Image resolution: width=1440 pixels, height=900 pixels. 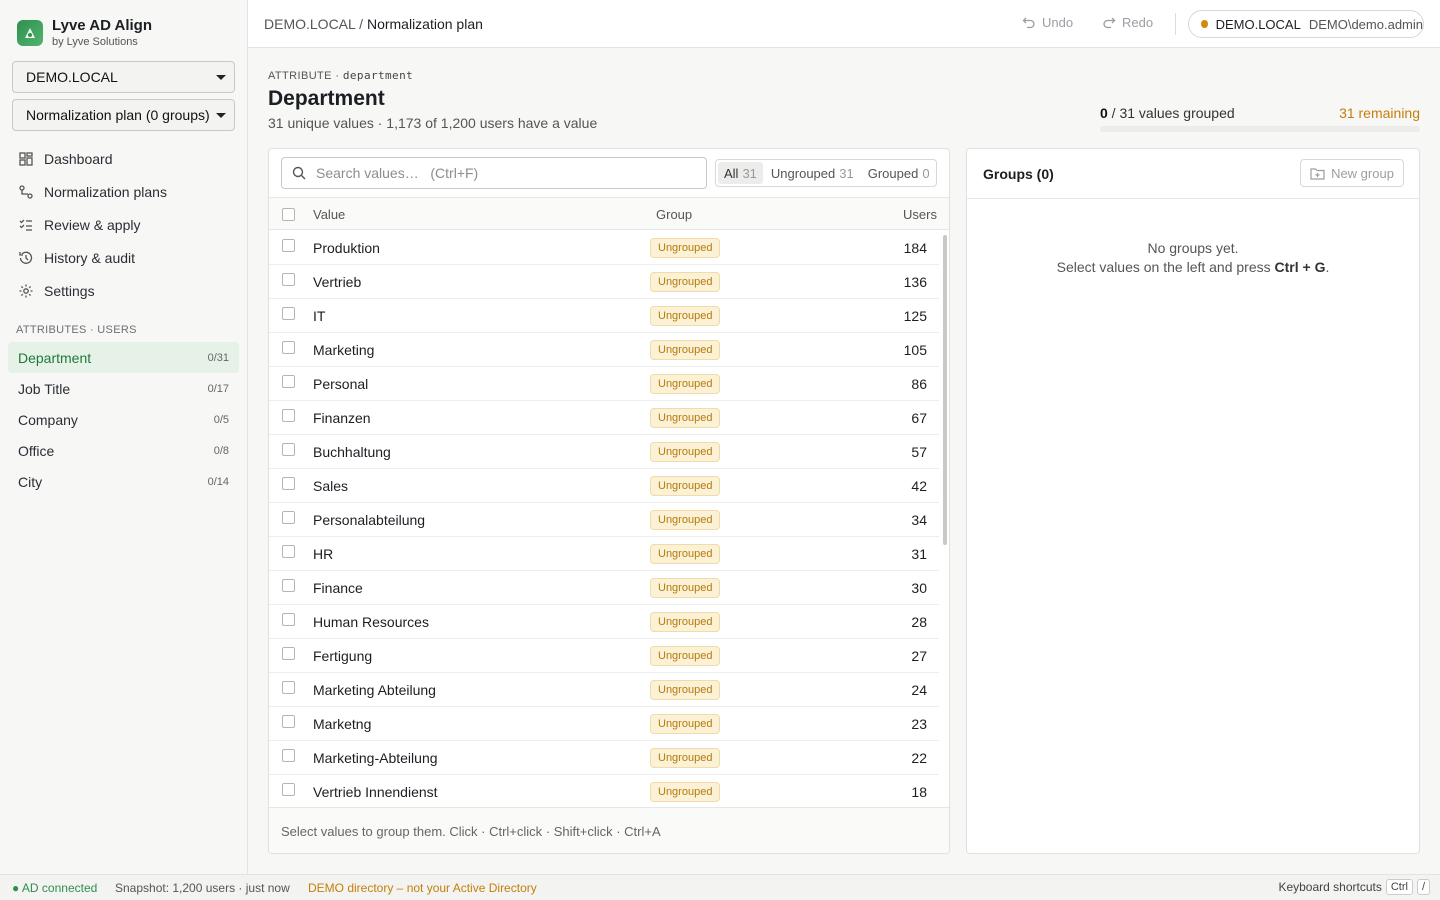 I want to click on filter-segmented-control: All 31 Ungrouped 31 Grouped 0, so click(x=826, y=173).